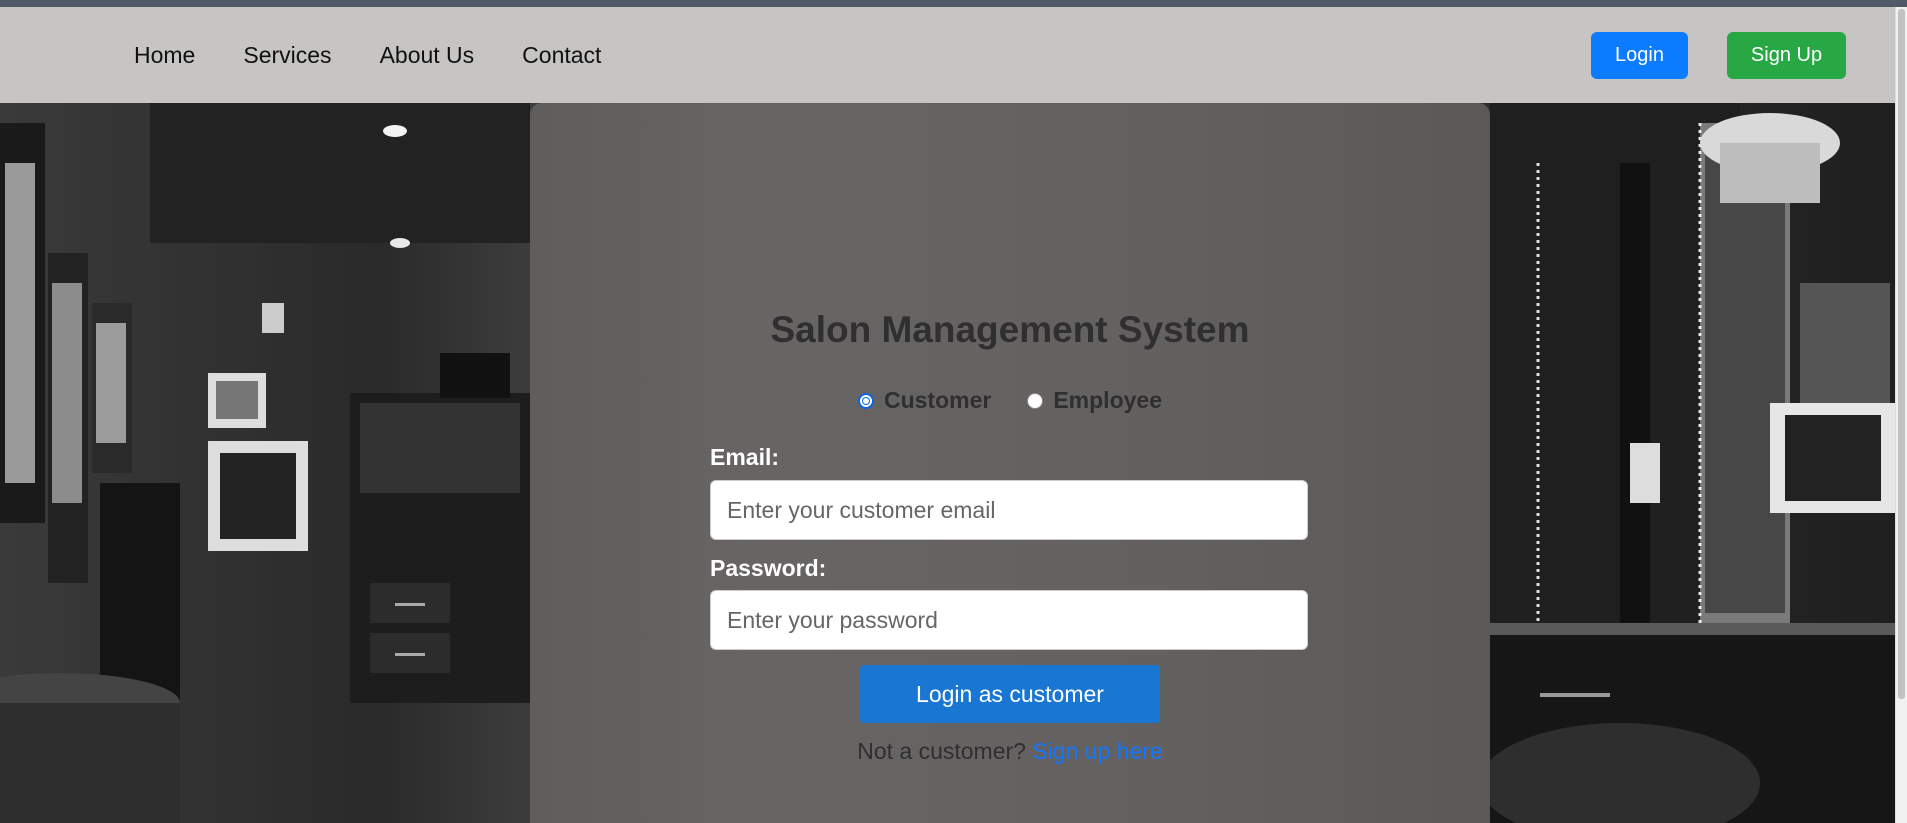 Image resolution: width=1907 pixels, height=823 pixels. I want to click on nav-link-contact: Contact, so click(561, 55).